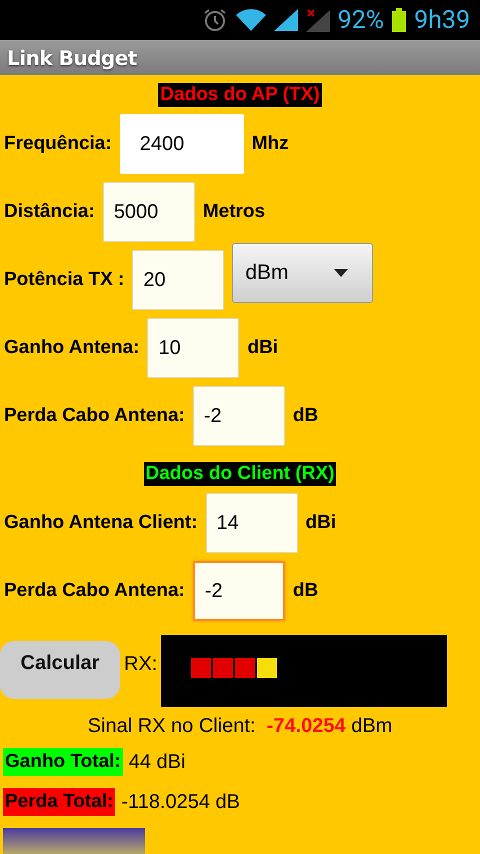 The image size is (480, 854). What do you see at coordinates (270, 144) in the screenshot?
I see `unit-label: Mhz` at bounding box center [270, 144].